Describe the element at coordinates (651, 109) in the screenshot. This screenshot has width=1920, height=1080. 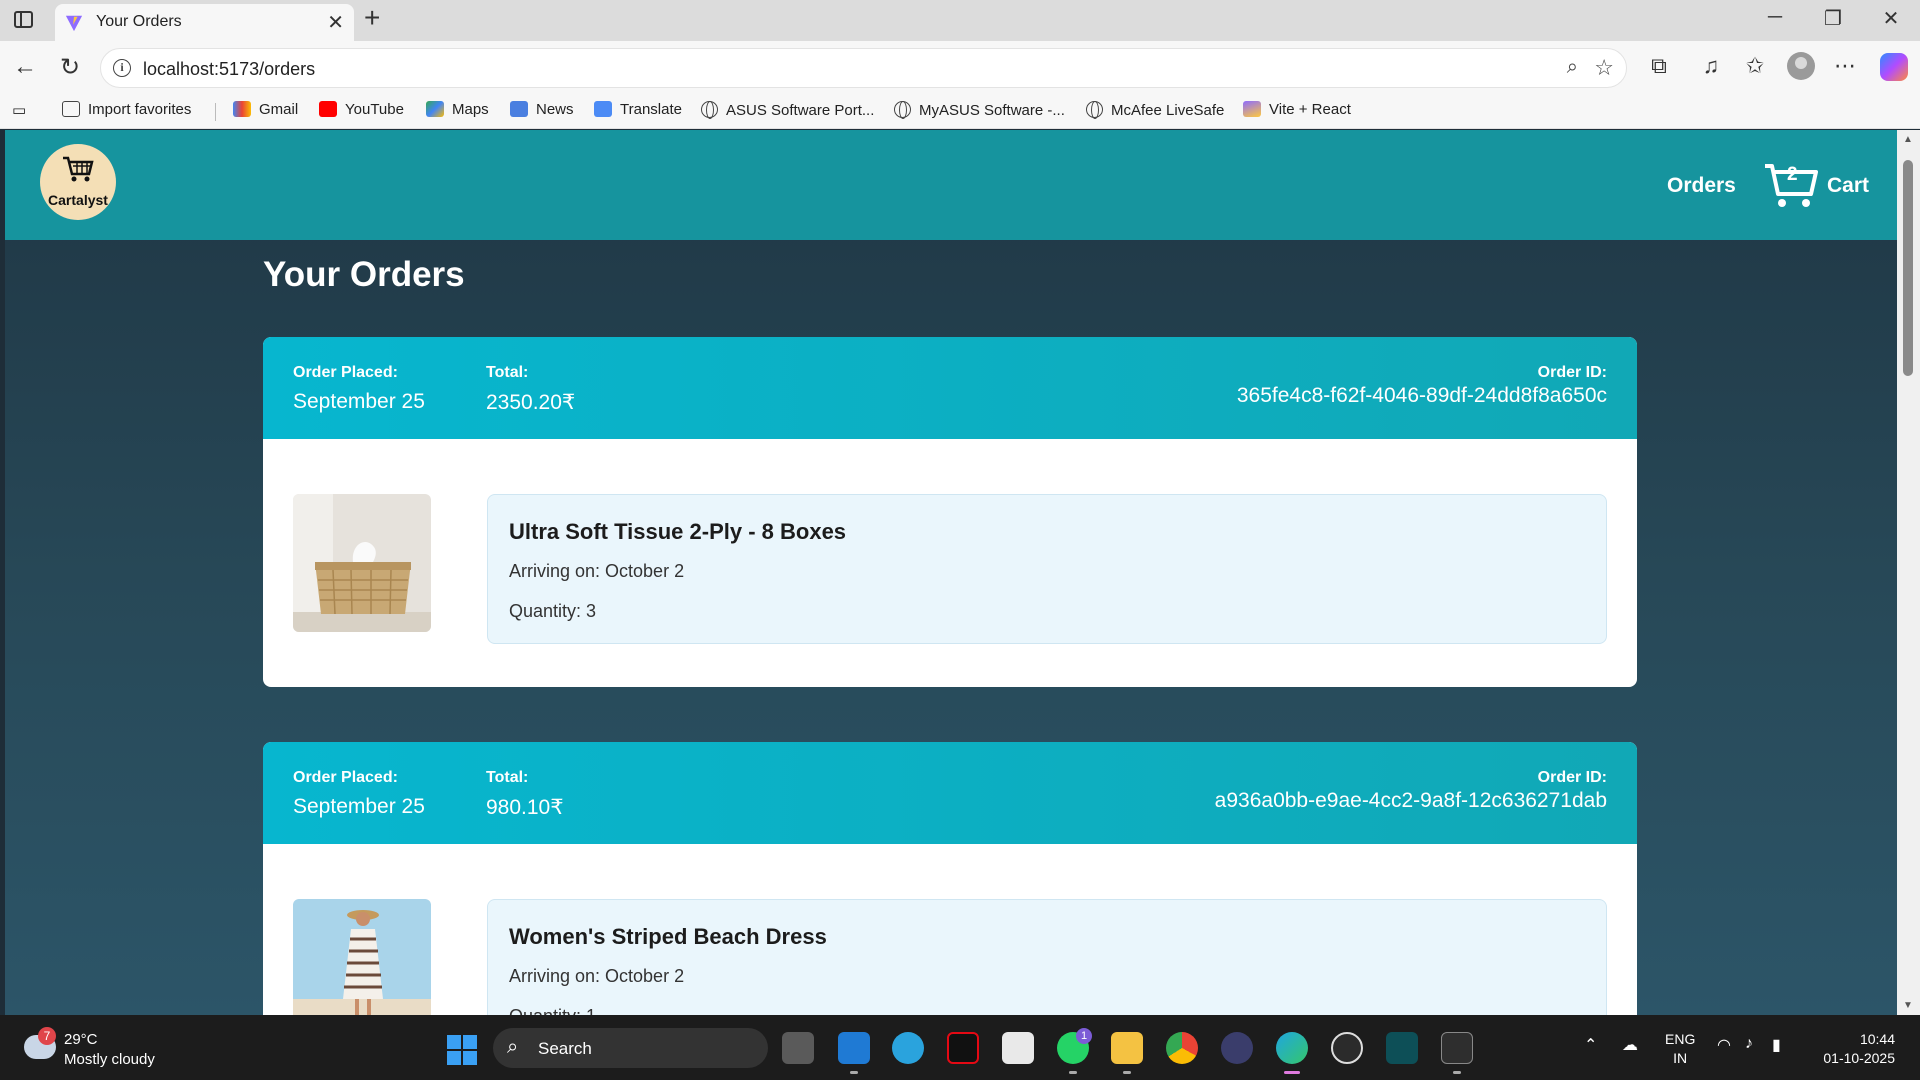
I see `fav-label: Translate` at that location.